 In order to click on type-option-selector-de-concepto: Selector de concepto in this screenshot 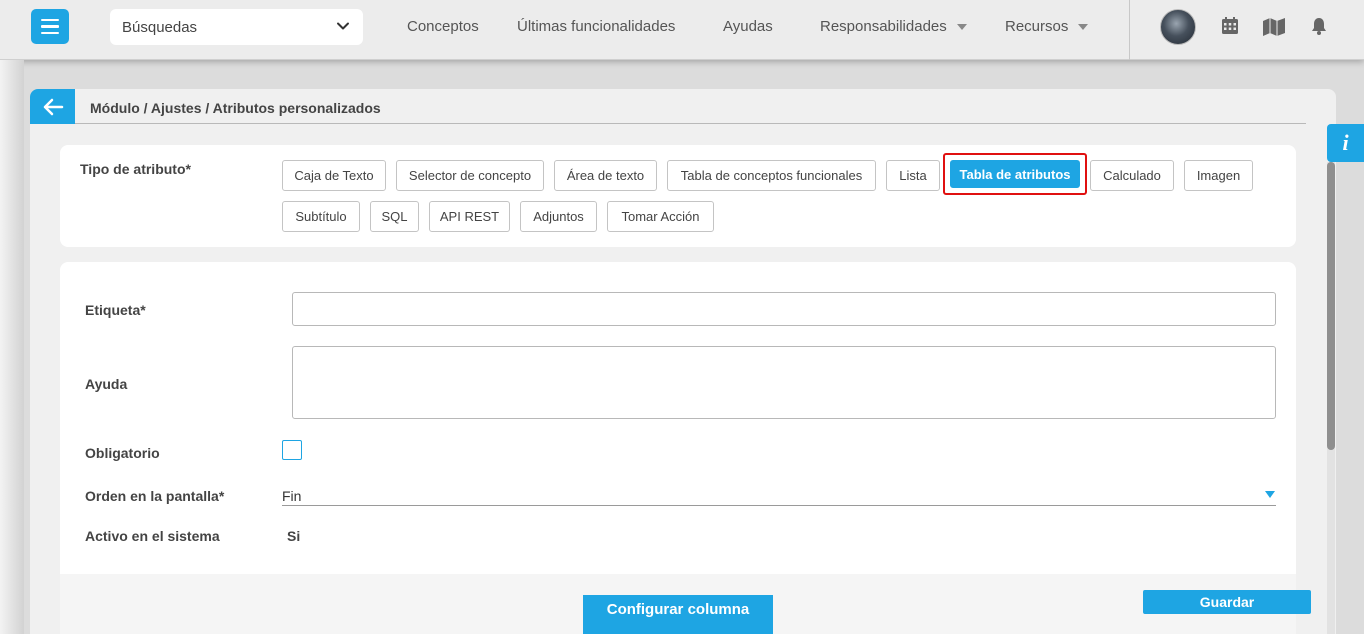, I will do `click(470, 175)`.